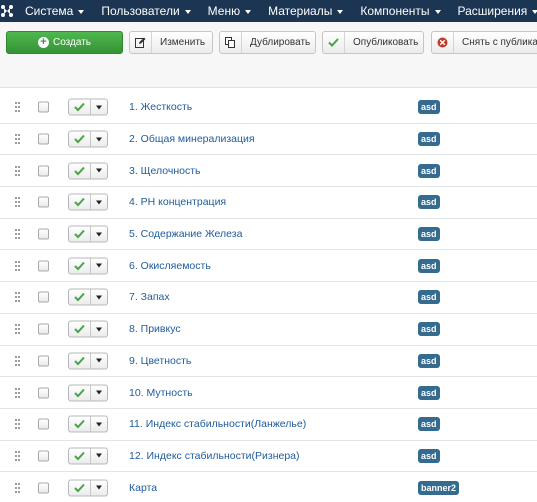  I want to click on unpublish-button-label: Снять с публика, so click(499, 42).